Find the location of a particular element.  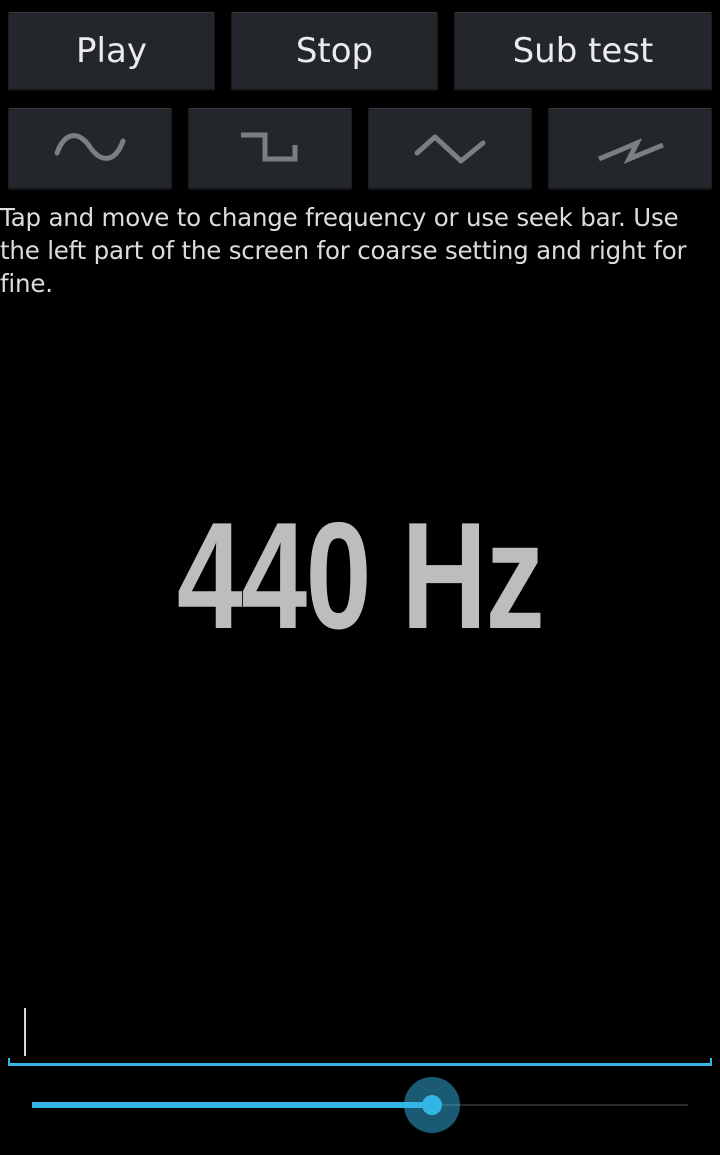

square-wave-icon is located at coordinates (270, 149).